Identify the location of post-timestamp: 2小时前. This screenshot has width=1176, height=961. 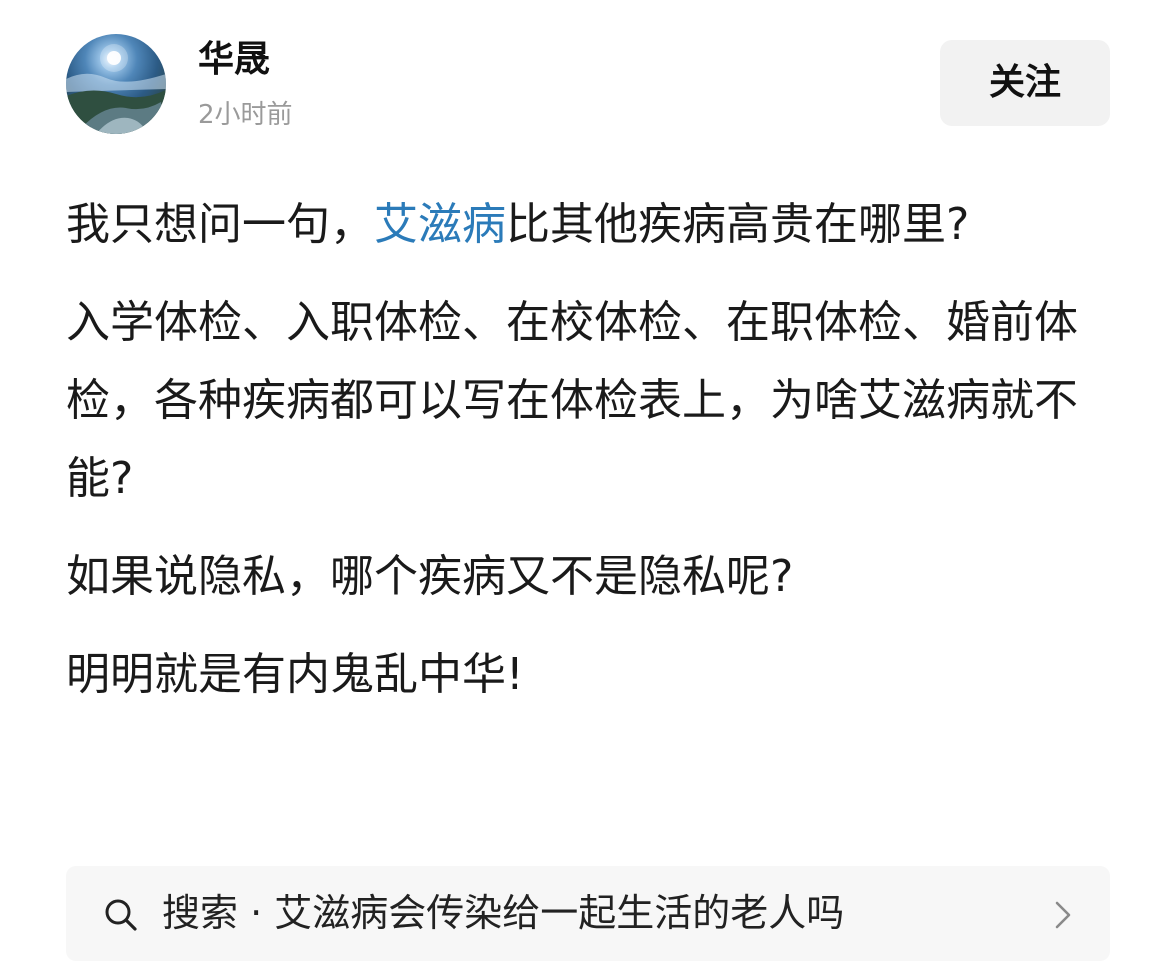
(245, 115).